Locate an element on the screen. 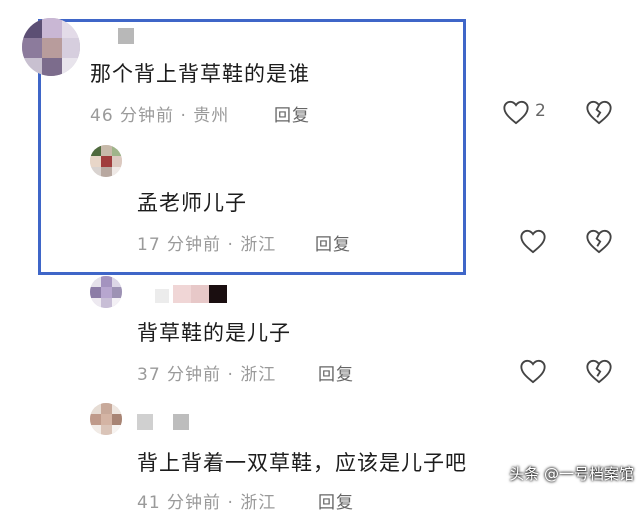 This screenshot has height=513, width=640. comment-text: 背草鞋的是儿子 is located at coordinates (214, 333).